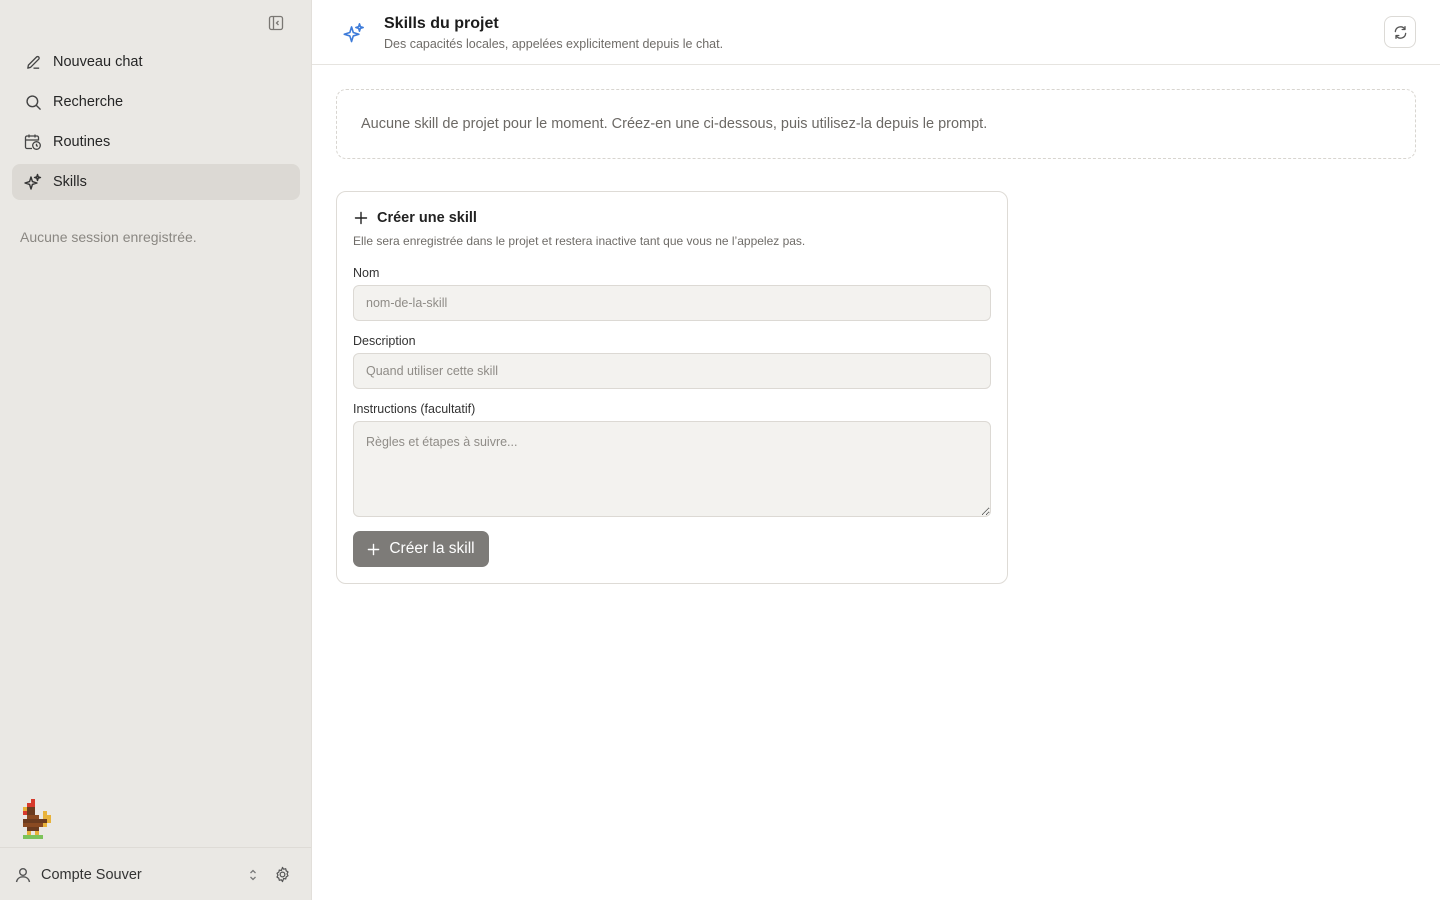  What do you see at coordinates (98, 62) in the screenshot?
I see `sidebar-item-label: Nouveau chat` at bounding box center [98, 62].